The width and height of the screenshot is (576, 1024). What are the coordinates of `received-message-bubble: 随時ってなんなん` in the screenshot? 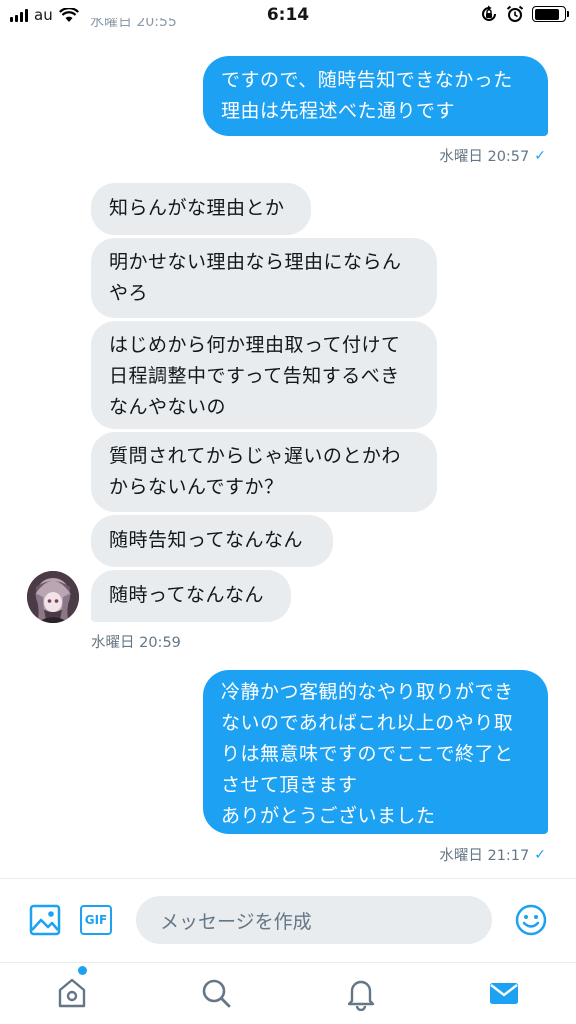 It's located at (191, 596).